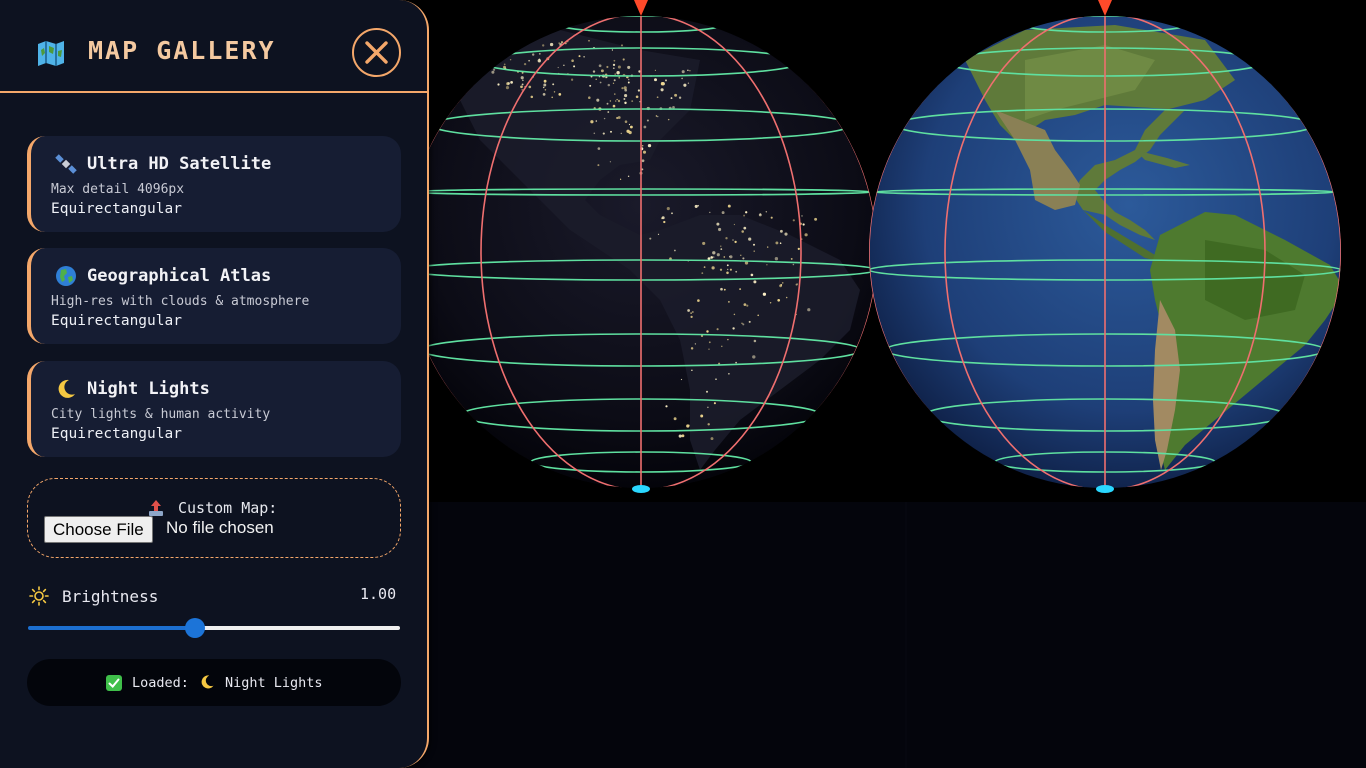 The image size is (1366, 768). What do you see at coordinates (114, 683) in the screenshot?
I see `checkmark-icon` at bounding box center [114, 683].